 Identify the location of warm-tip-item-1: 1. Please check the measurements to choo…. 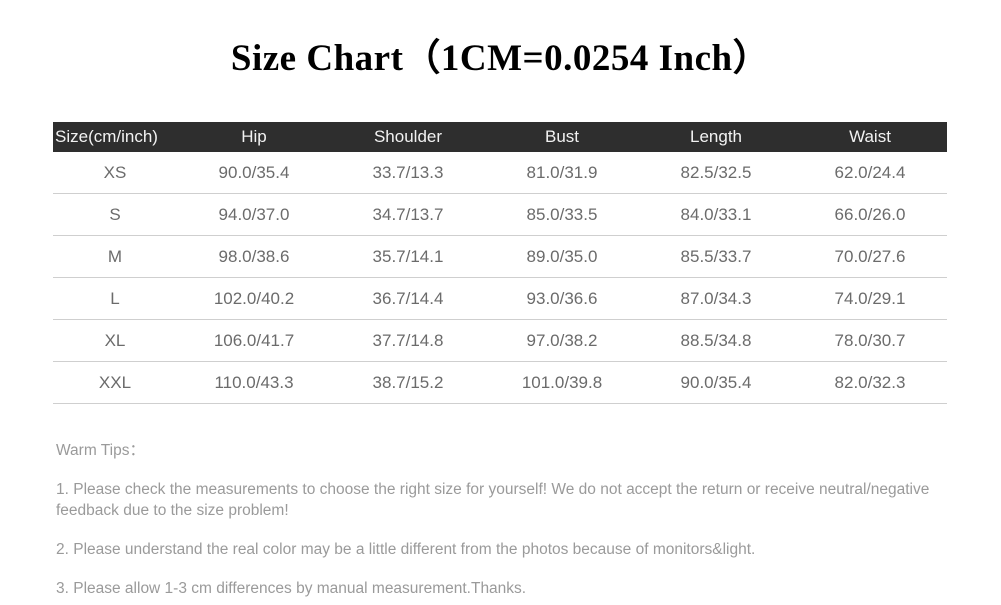
(493, 500).